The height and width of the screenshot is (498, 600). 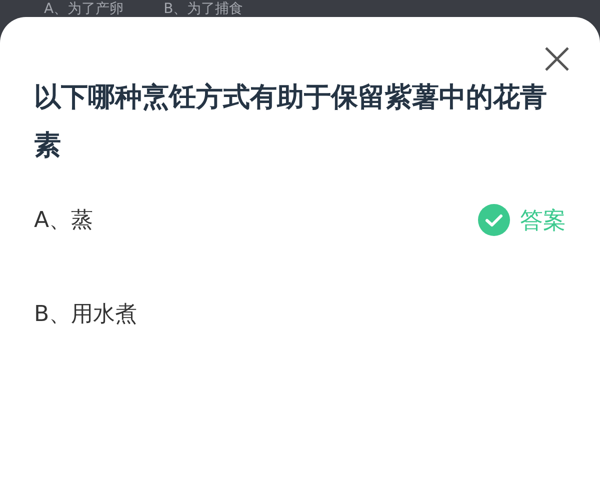 I want to click on option-text: B、用水煮, so click(x=86, y=314).